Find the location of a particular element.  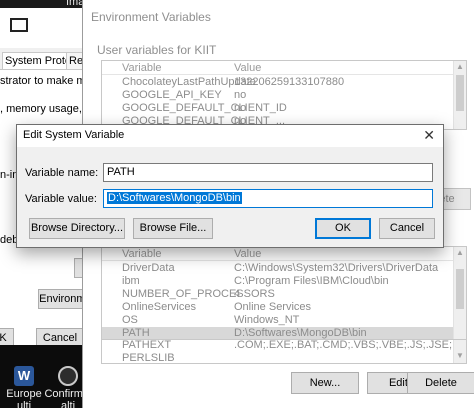

list-item: NUMBER_OF_PROCESSORS 4 is located at coordinates (284, 294).